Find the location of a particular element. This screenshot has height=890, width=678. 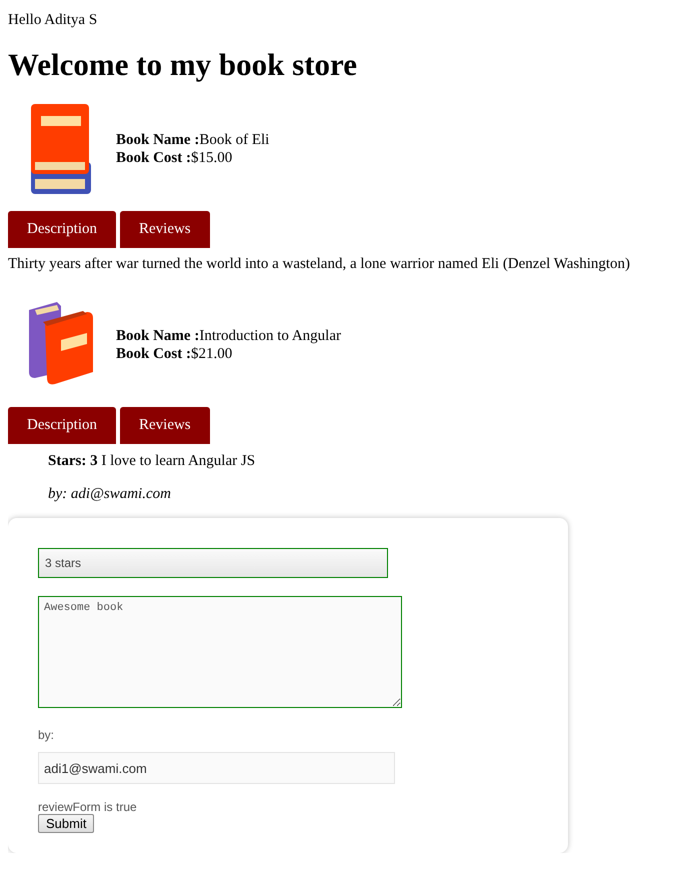

review-author: by: adi@swami.com is located at coordinates (110, 494).